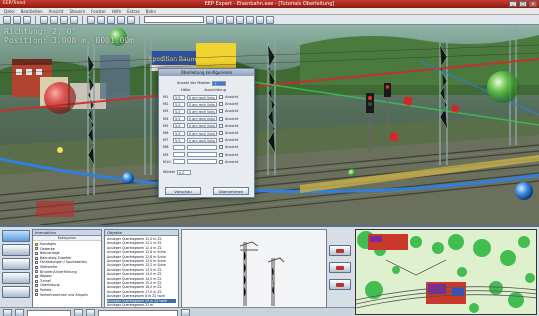  What do you see at coordinates (240, 19) in the screenshot?
I see `light-icon` at bounding box center [240, 19].